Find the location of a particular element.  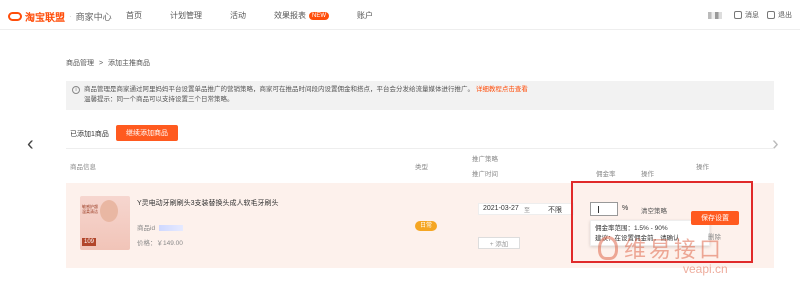

info-icon: i is located at coordinates (76, 90).